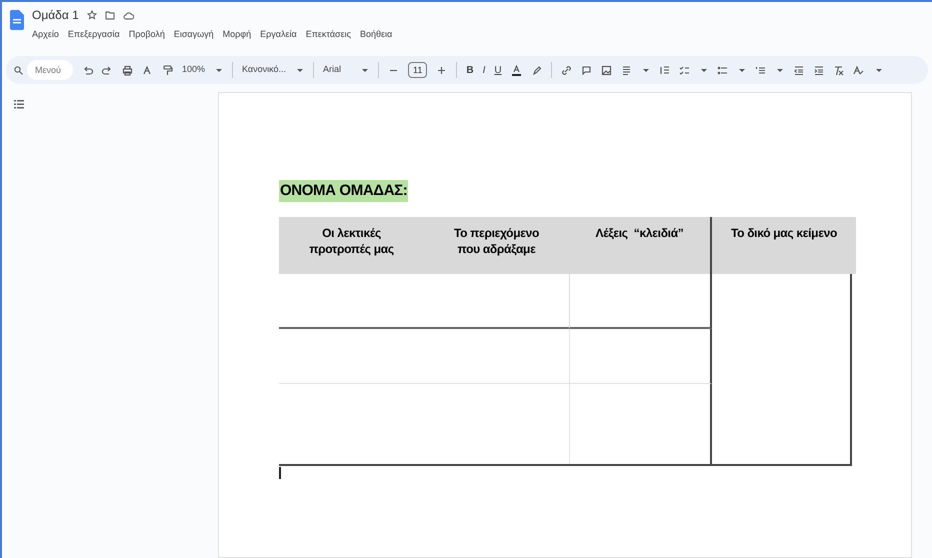 The height and width of the screenshot is (558, 932). What do you see at coordinates (684, 70) in the screenshot?
I see `checklist-icon` at bounding box center [684, 70].